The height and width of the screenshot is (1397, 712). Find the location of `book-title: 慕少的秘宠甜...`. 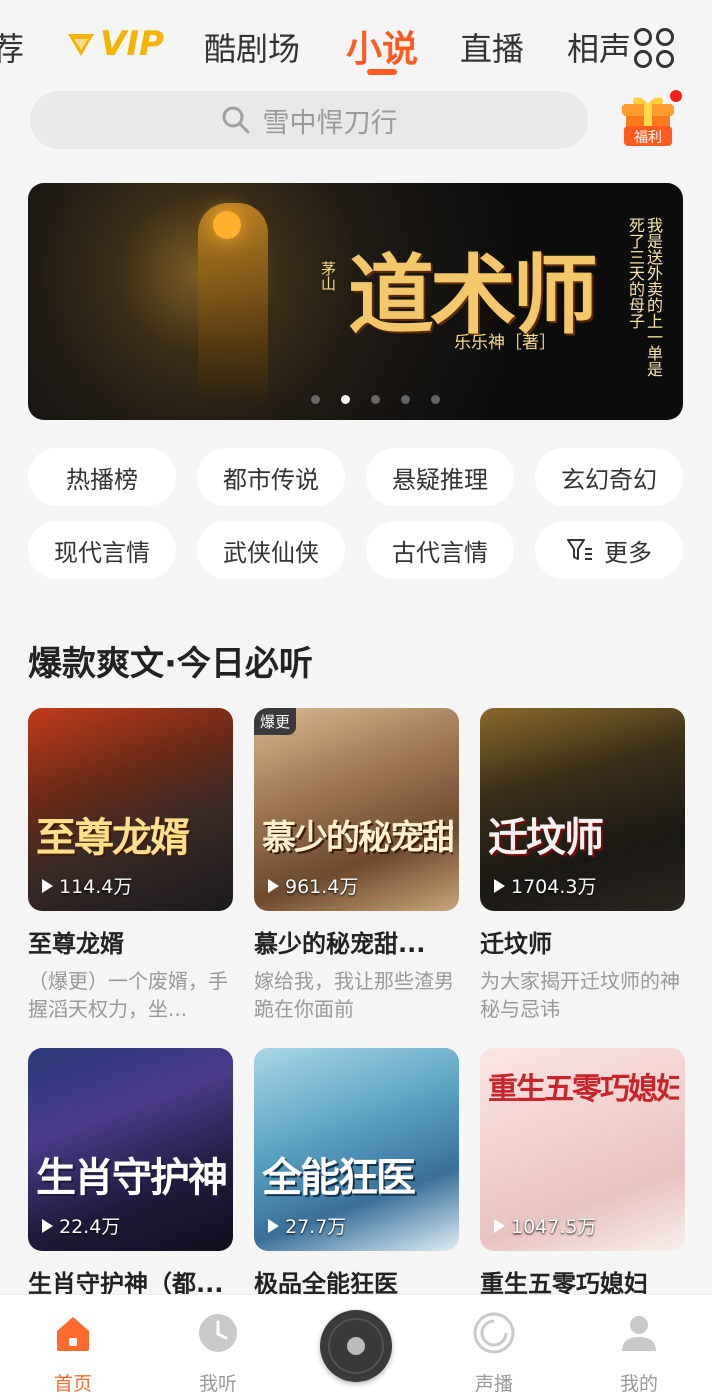

book-title: 慕少的秘宠甜... is located at coordinates (340, 944).